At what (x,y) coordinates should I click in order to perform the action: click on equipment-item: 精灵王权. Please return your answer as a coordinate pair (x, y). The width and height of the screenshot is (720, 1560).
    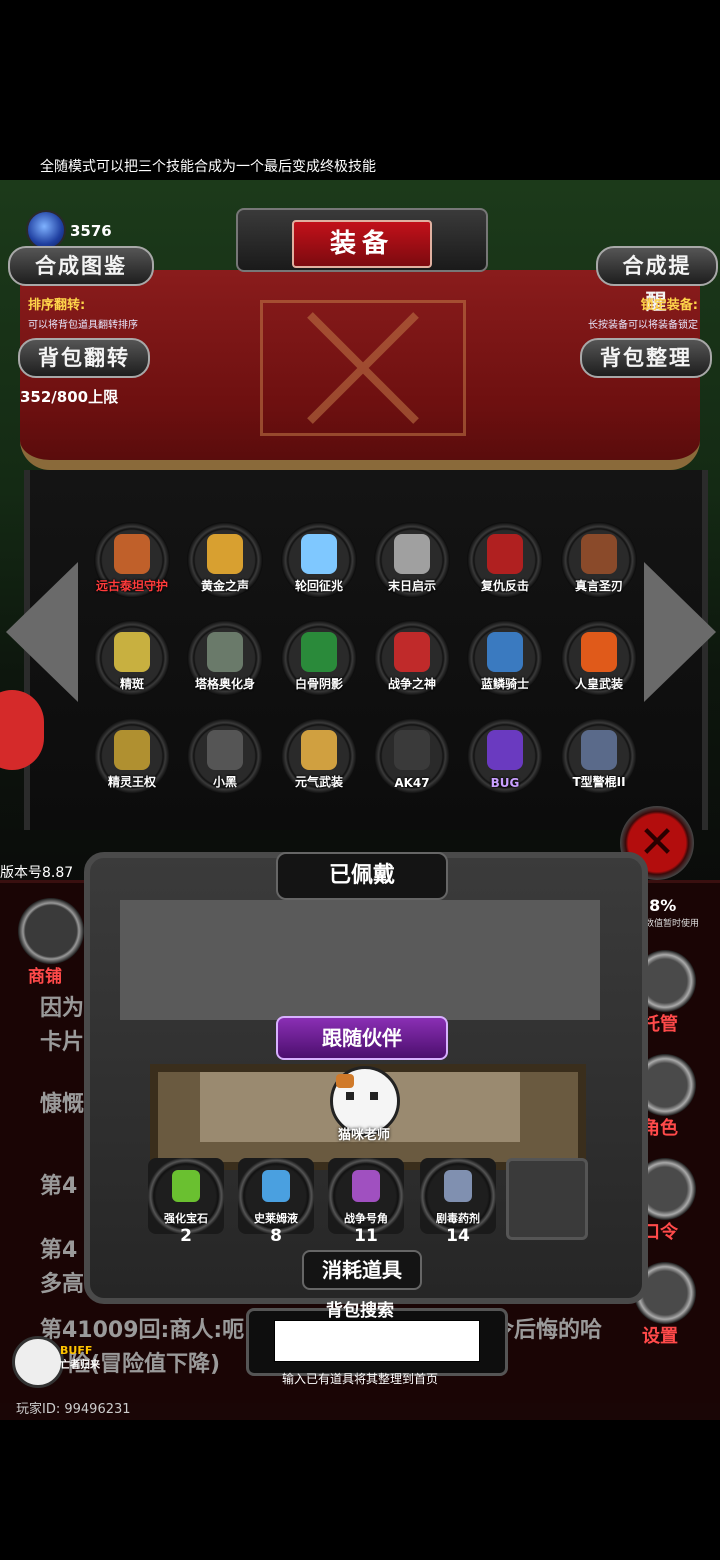
    Looking at the image, I should click on (132, 756).